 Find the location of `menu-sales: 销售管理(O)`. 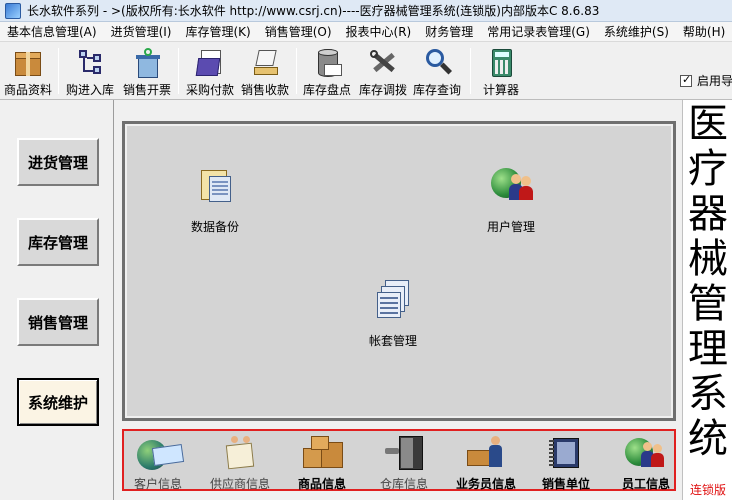

menu-sales: 销售管理(O) is located at coordinates (298, 31).